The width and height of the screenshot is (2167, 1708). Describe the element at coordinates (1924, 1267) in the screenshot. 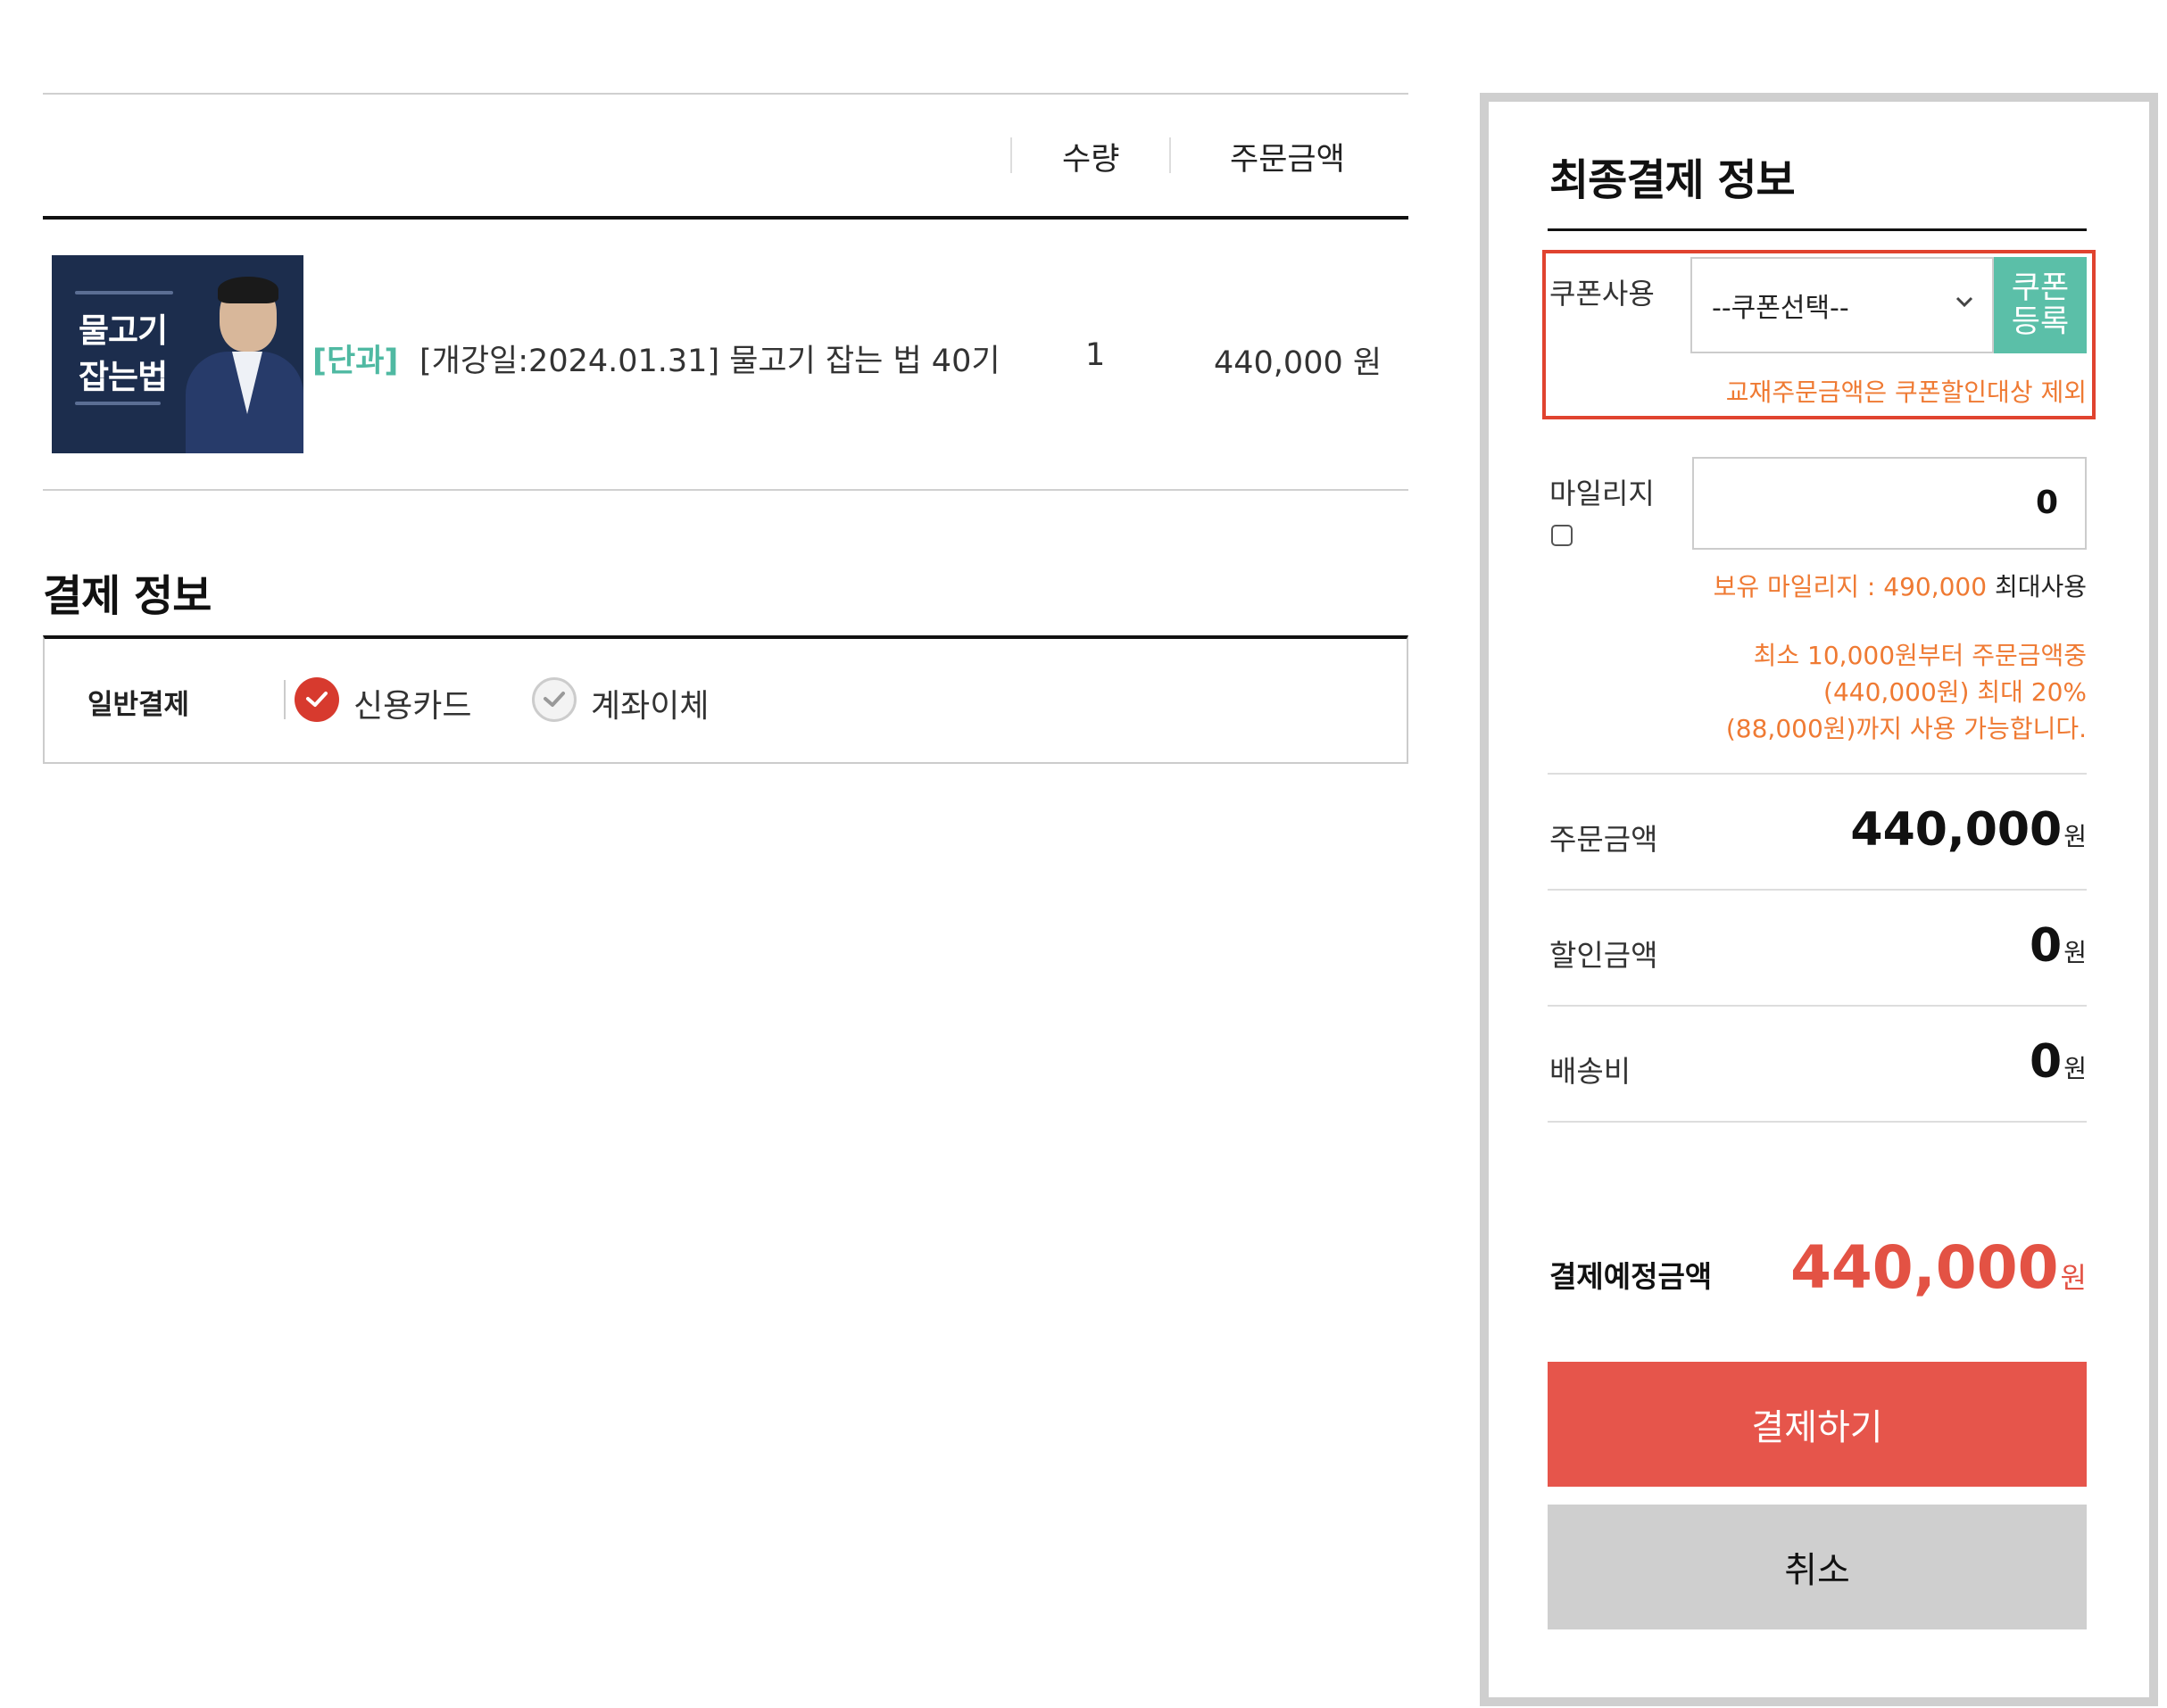

I see `total-amount-number: 440,000` at that location.